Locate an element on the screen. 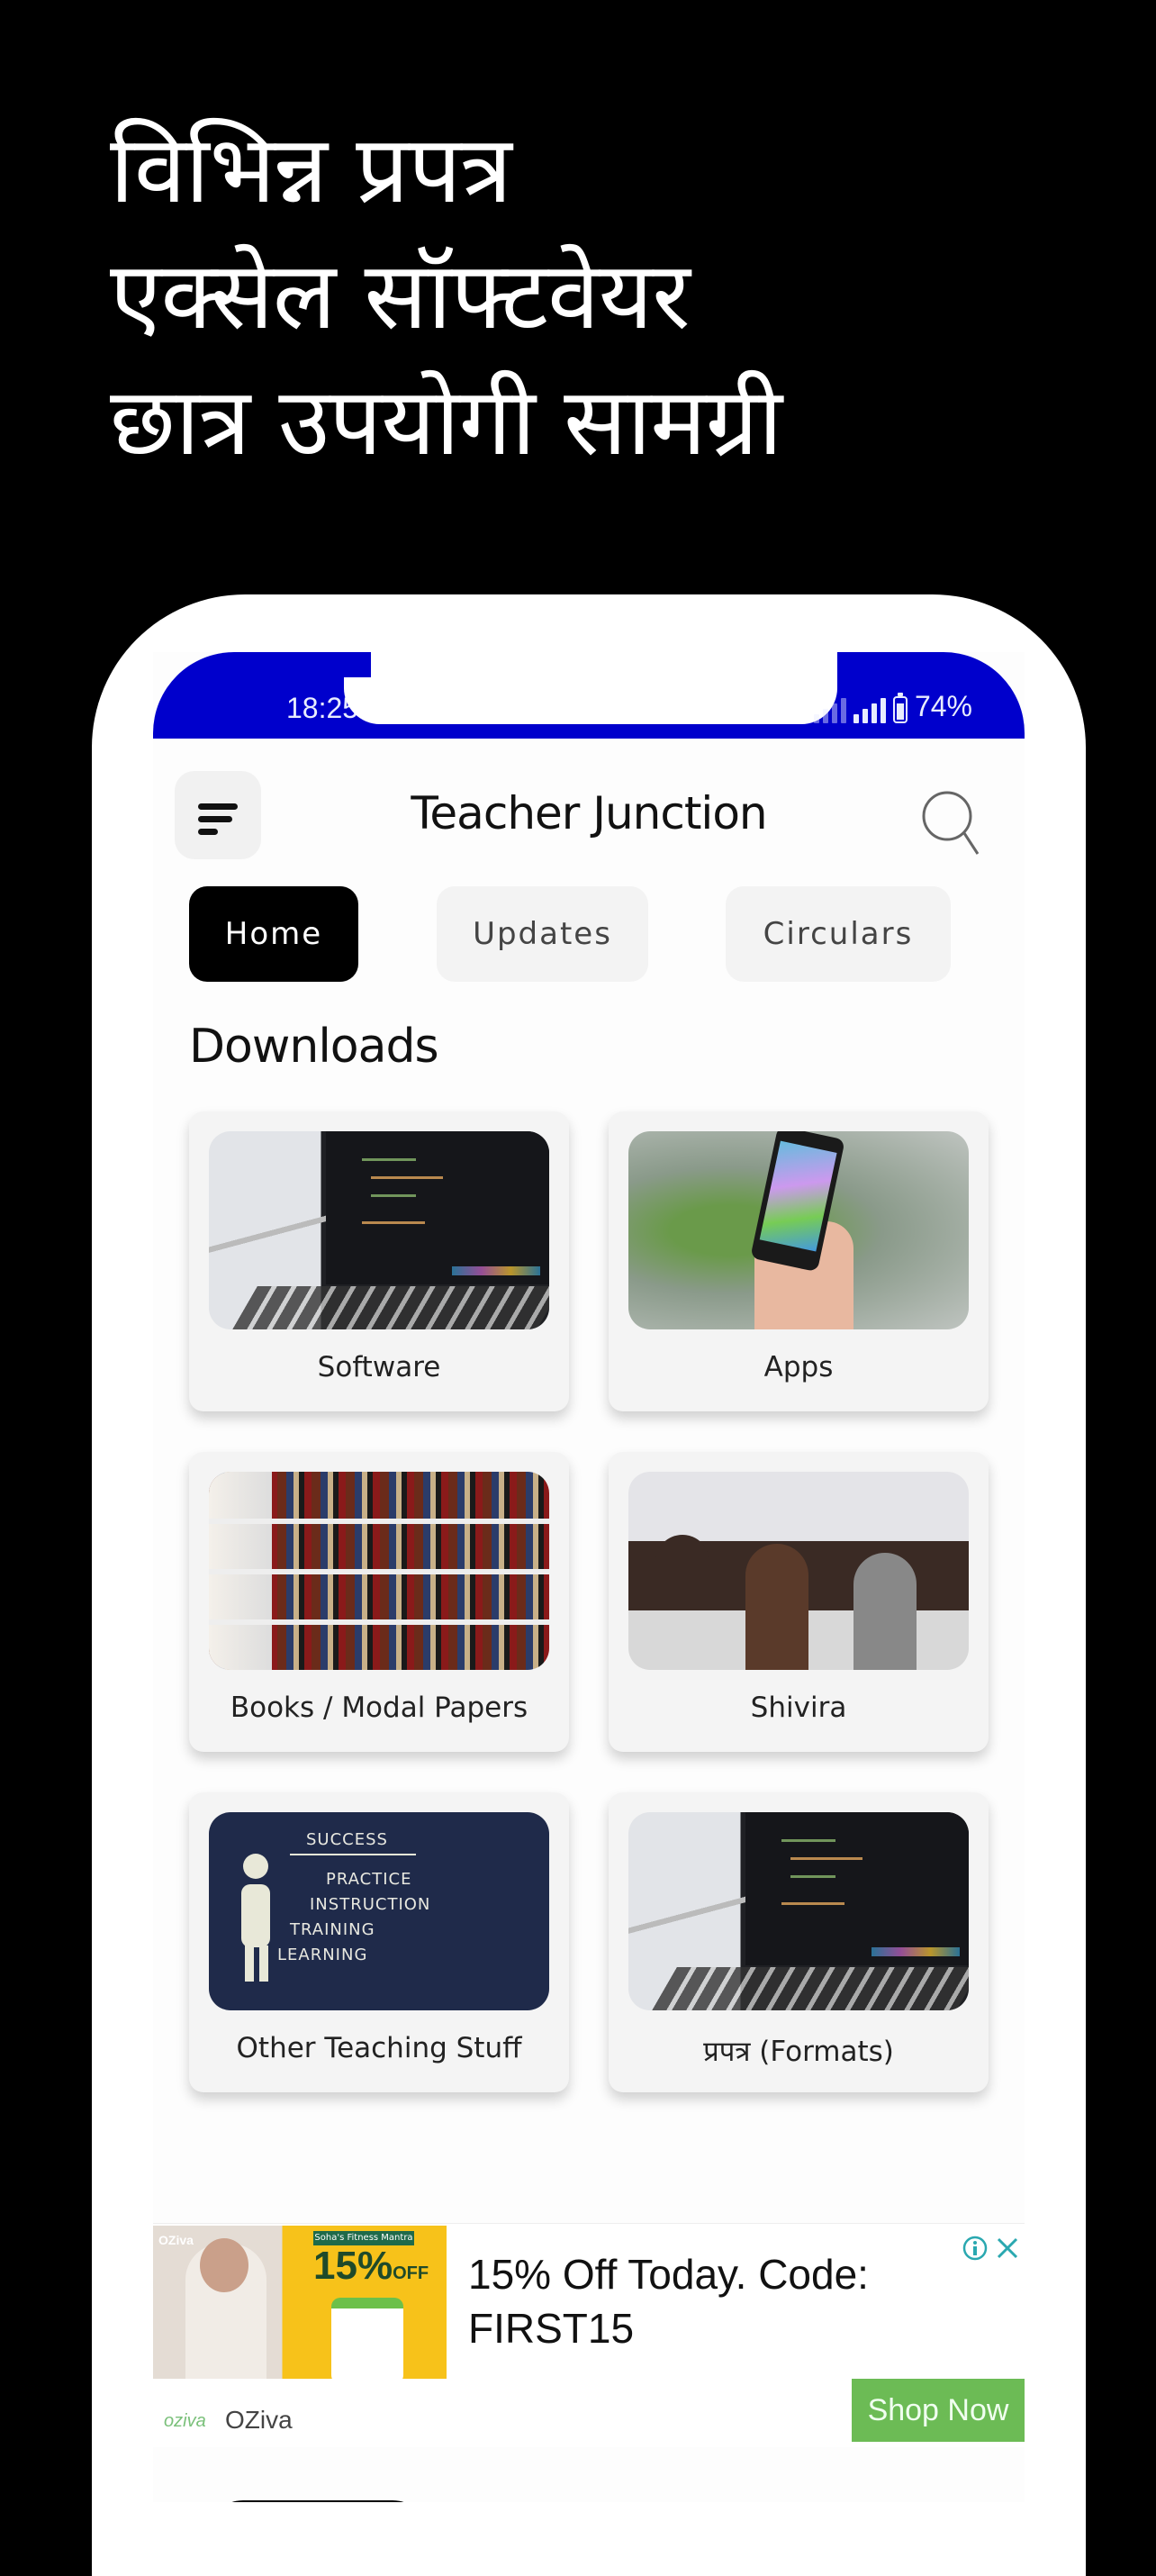  status-bar: 18:25 74% is located at coordinates (589, 695).